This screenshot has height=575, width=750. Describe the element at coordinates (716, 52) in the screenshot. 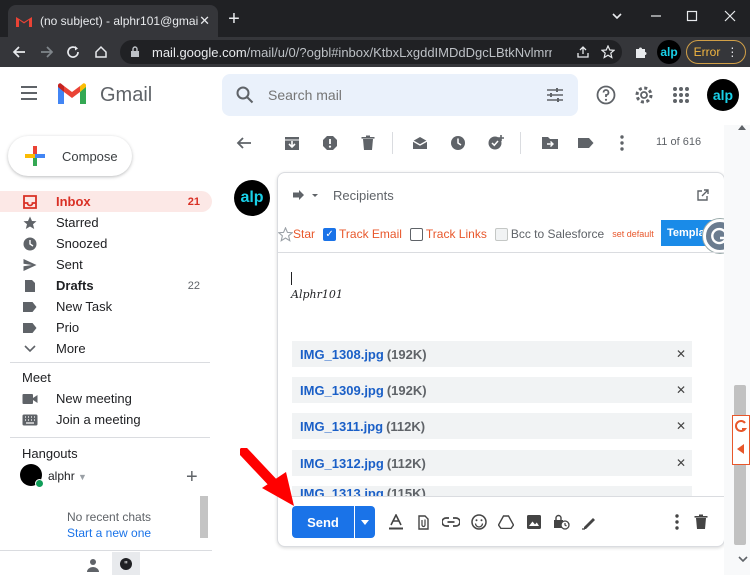

I see `error-profile-button: Error ⋮` at that location.